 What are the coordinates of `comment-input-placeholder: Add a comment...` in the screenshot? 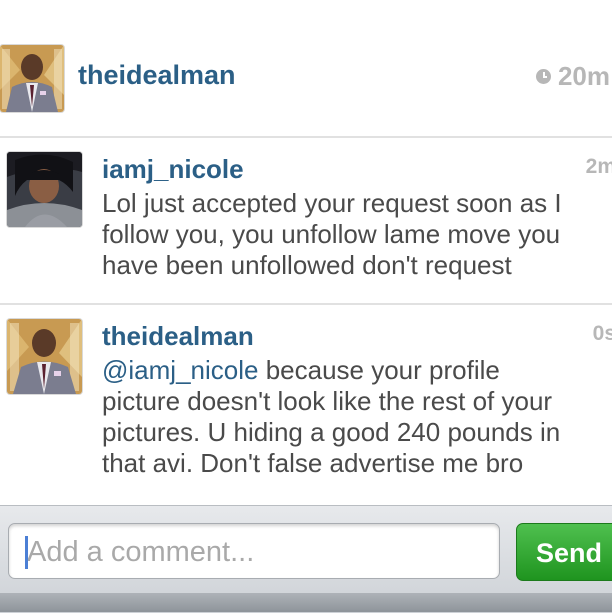 It's located at (141, 552).